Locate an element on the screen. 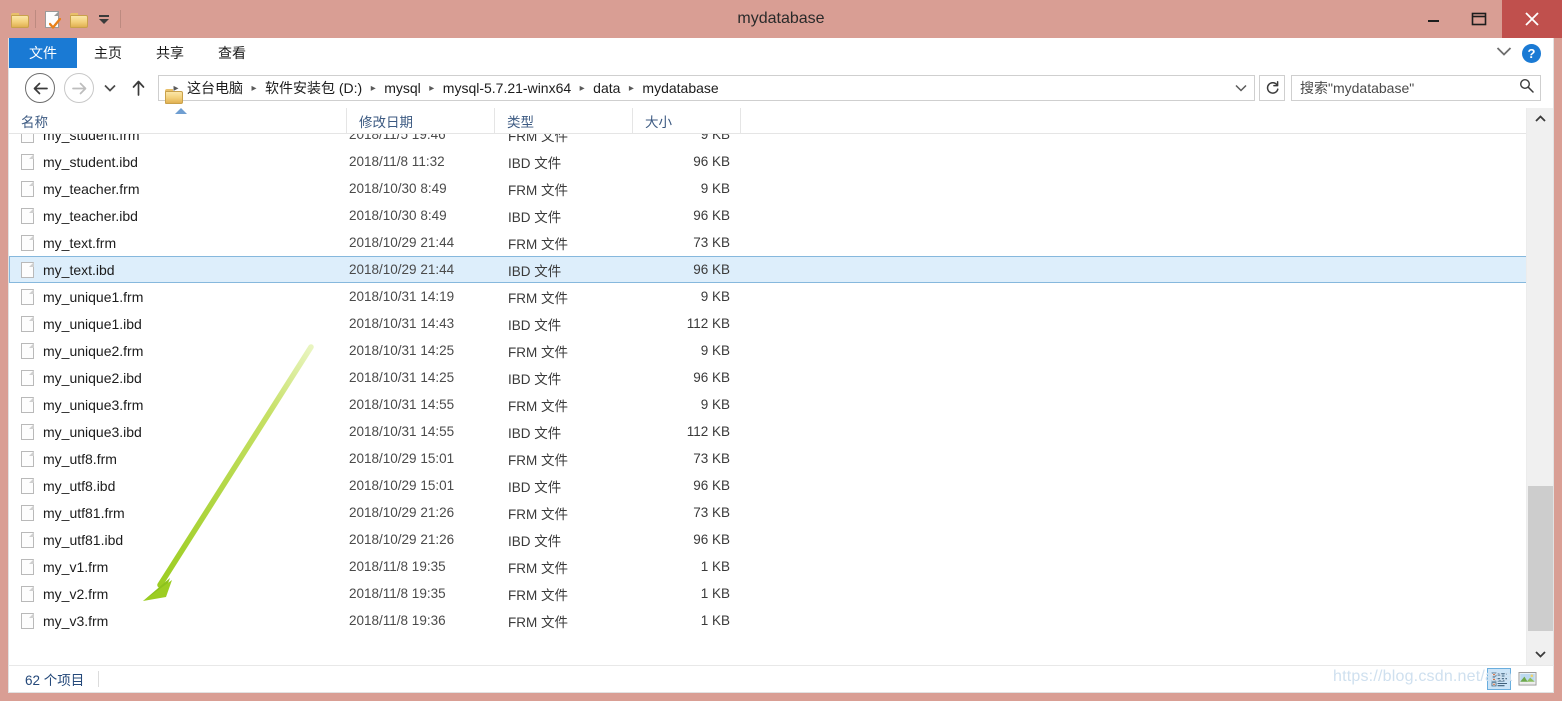  table-row: my_v3.frm 2018/11/8 19:36 FRM 文件 1 KB is located at coordinates (768, 620).